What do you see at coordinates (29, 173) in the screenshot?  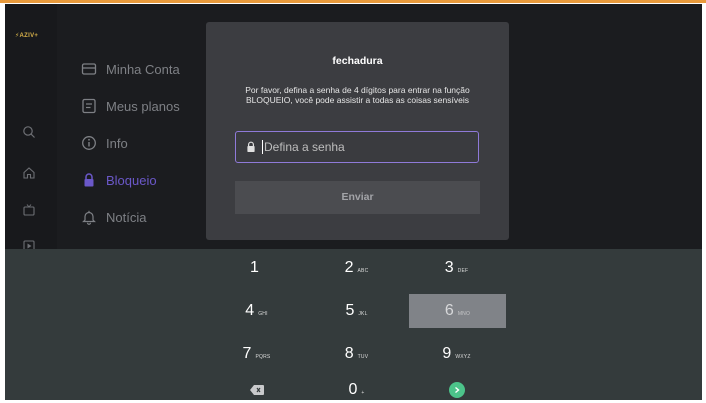 I see `home-icon` at bounding box center [29, 173].